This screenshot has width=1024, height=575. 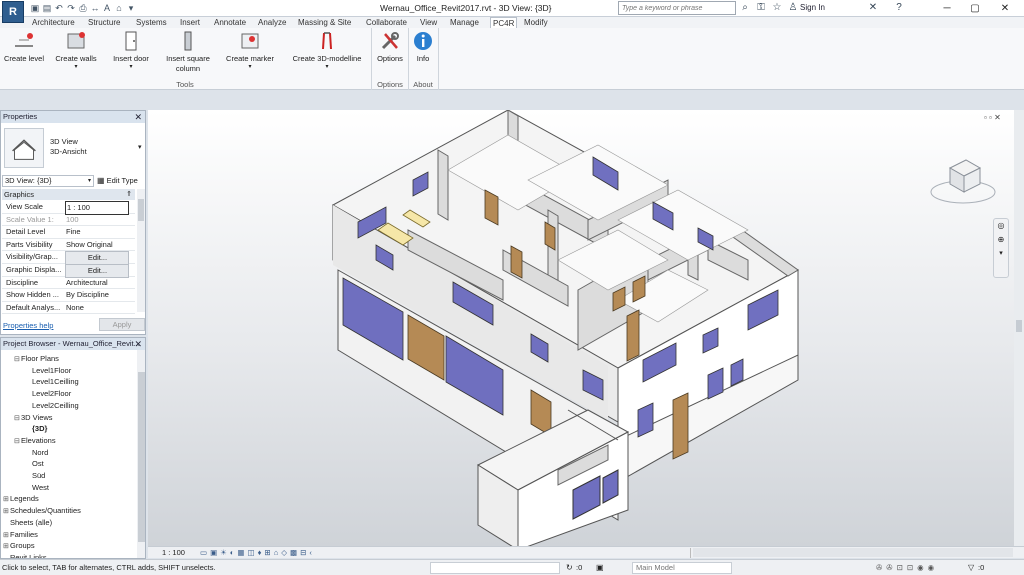 What do you see at coordinates (324, 22) in the screenshot?
I see `tab-massing-site: Massing & Site` at bounding box center [324, 22].